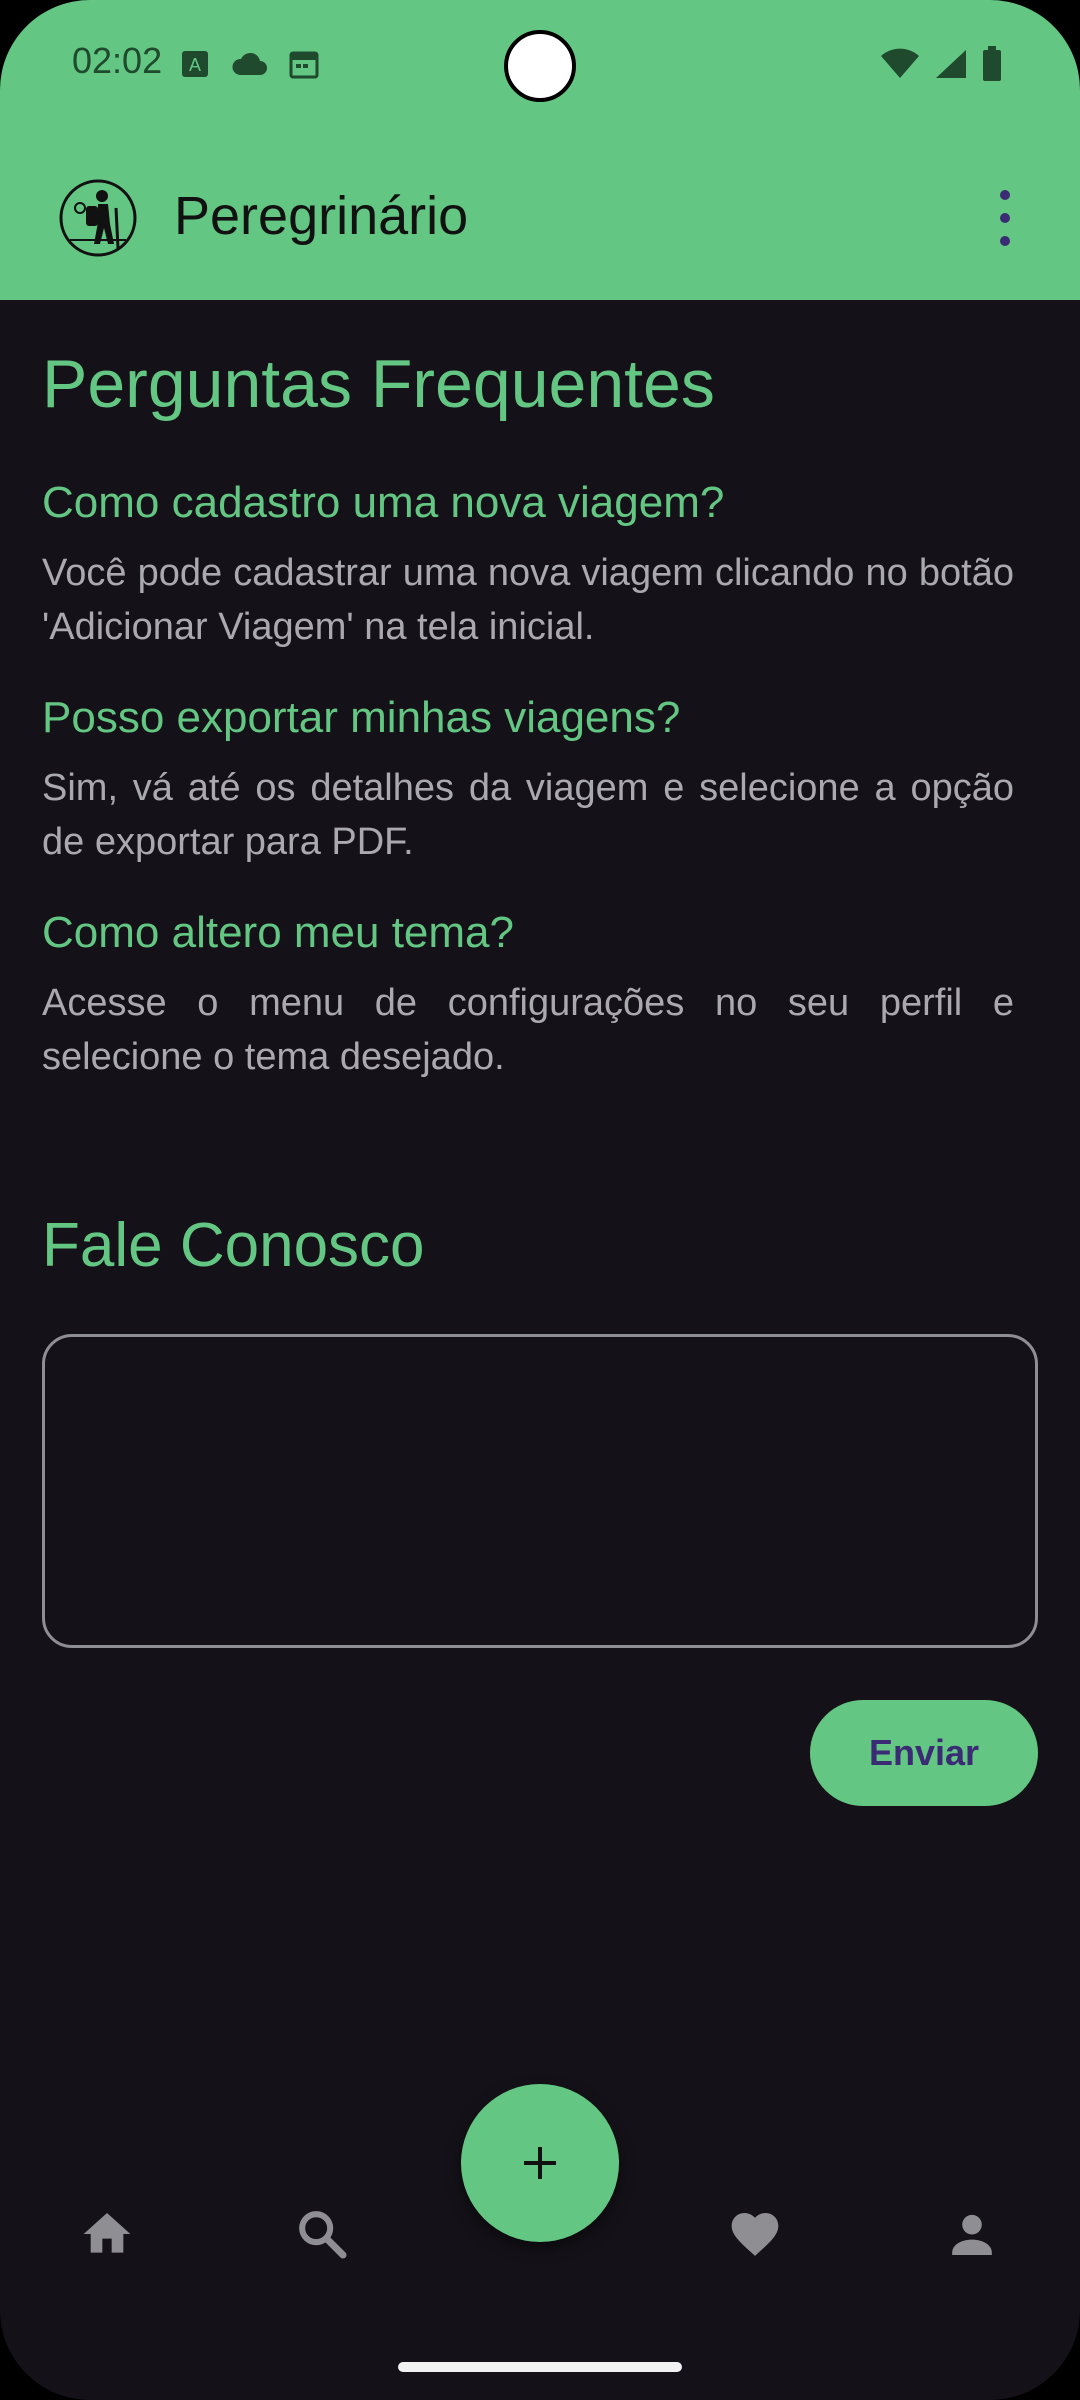 This screenshot has width=1080, height=2400. Describe the element at coordinates (278, 932) in the screenshot. I see `faq-question: Como altero meu tema?` at that location.